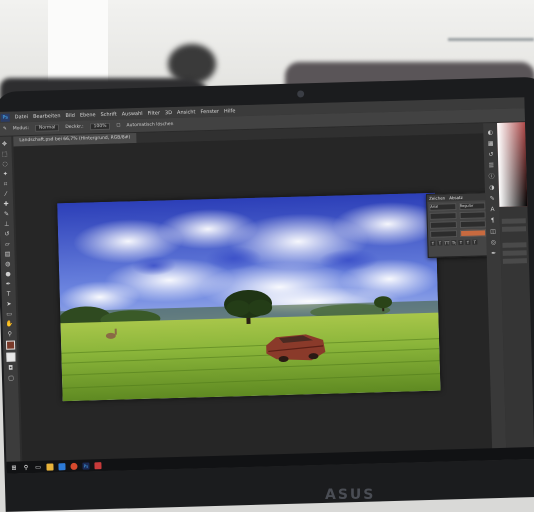 The height and width of the screenshot is (512, 534). What do you see at coordinates (440, 243) in the screenshot?
I see `faux-italic-button: T` at bounding box center [440, 243].